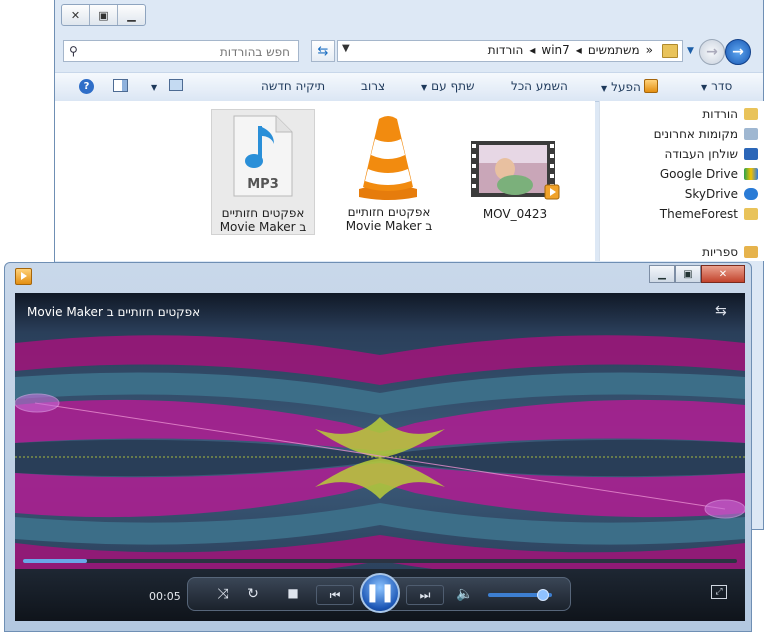  What do you see at coordinates (73, 51) in the screenshot?
I see `search-icon: ⚲` at bounding box center [73, 51].